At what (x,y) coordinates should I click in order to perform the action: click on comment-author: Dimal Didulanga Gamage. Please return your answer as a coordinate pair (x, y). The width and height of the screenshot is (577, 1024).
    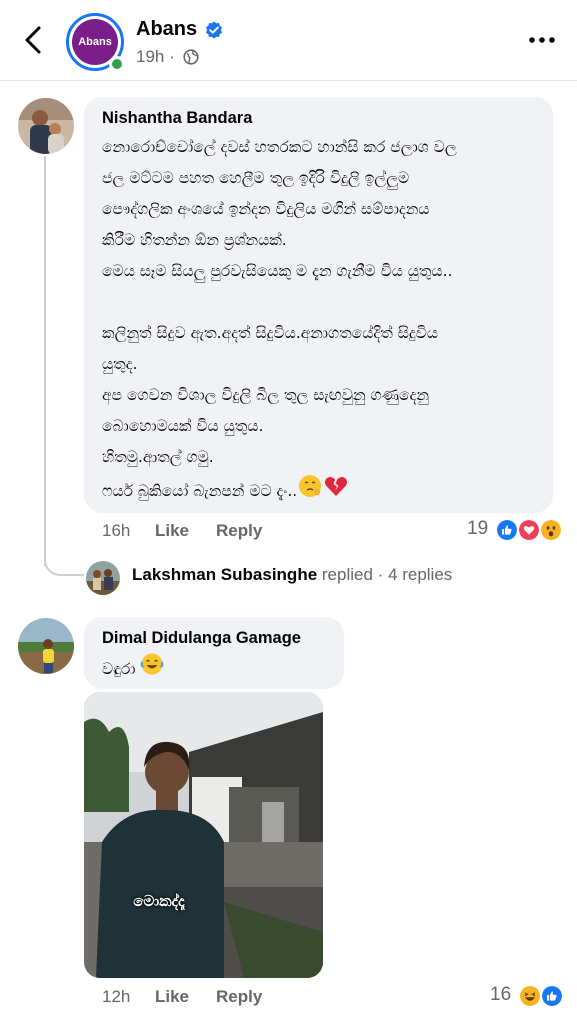
    Looking at the image, I should click on (201, 638).